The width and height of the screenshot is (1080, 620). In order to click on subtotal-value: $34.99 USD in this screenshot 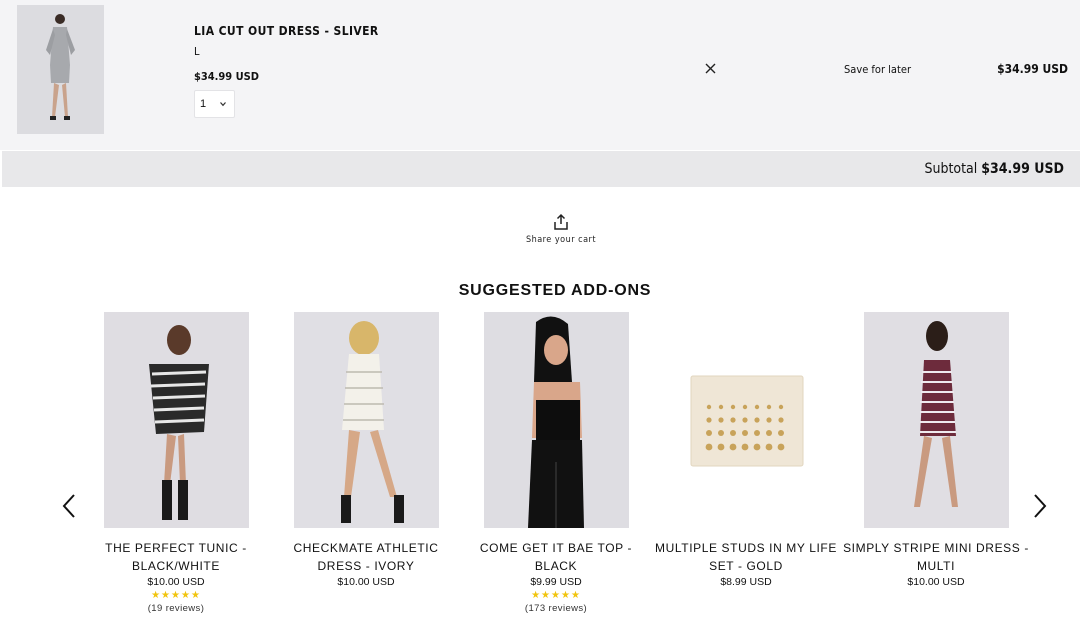, I will do `click(1022, 169)`.